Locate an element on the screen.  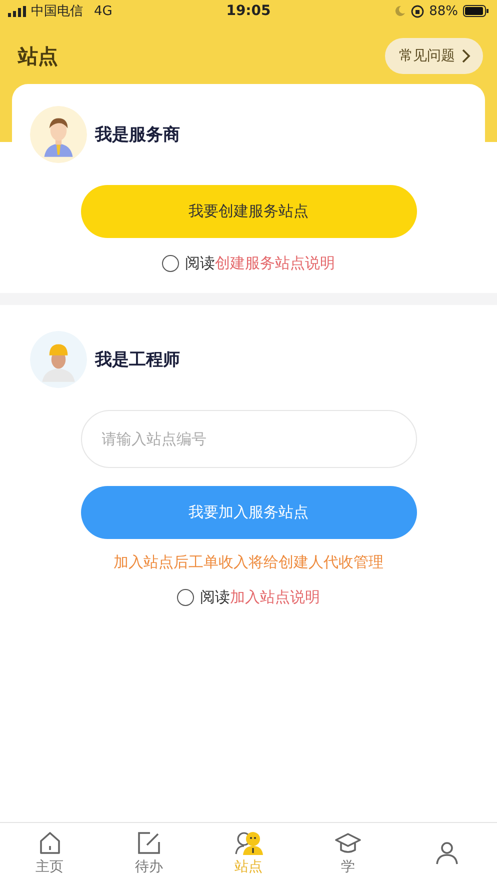
person-icon is located at coordinates (447, 853).